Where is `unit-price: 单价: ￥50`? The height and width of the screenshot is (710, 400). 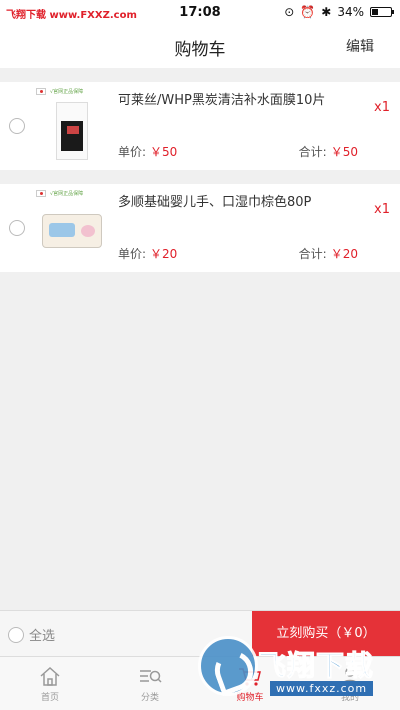
unit-price: 单价: ￥50 is located at coordinates (147, 151).